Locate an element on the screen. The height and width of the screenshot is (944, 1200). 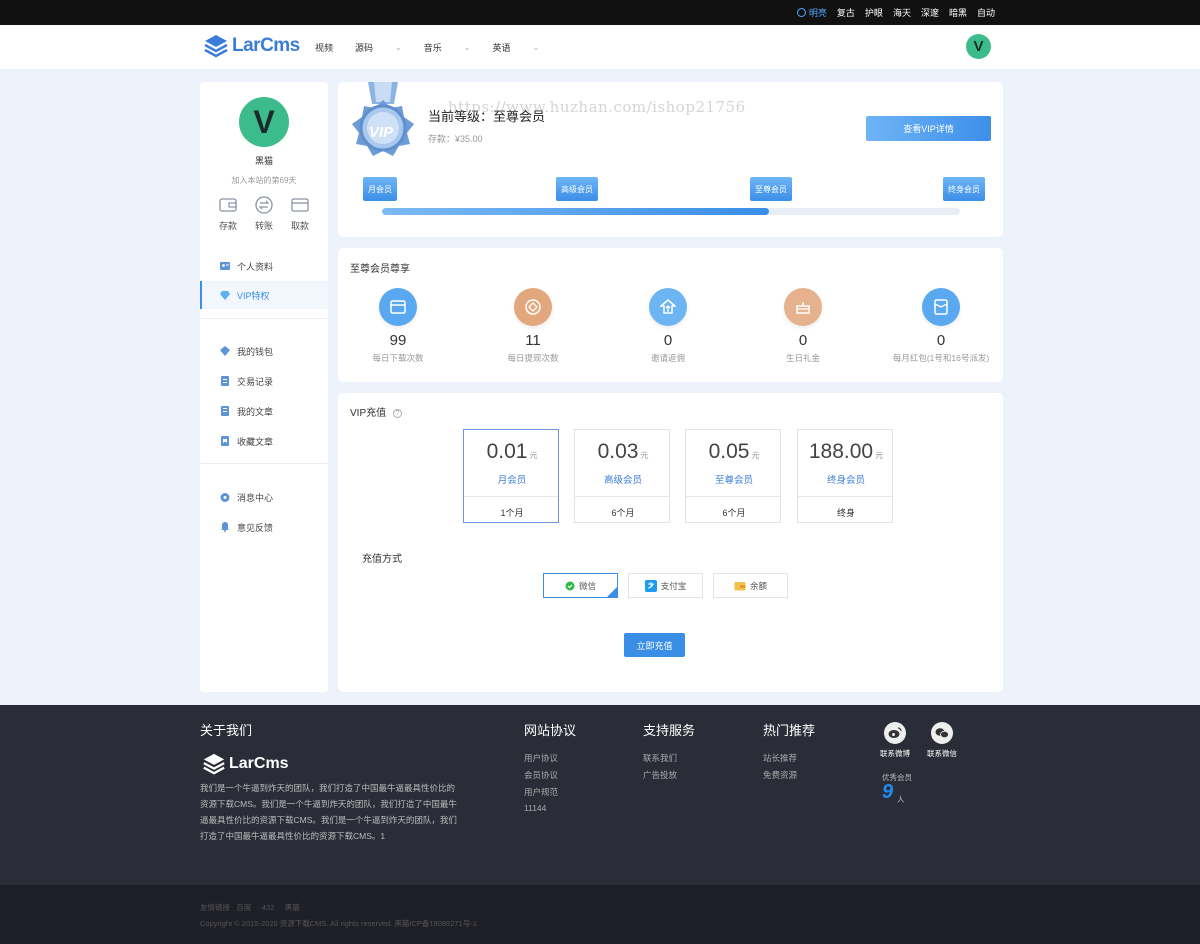
social-weibo: 联系微博 is located at coordinates (895, 740).